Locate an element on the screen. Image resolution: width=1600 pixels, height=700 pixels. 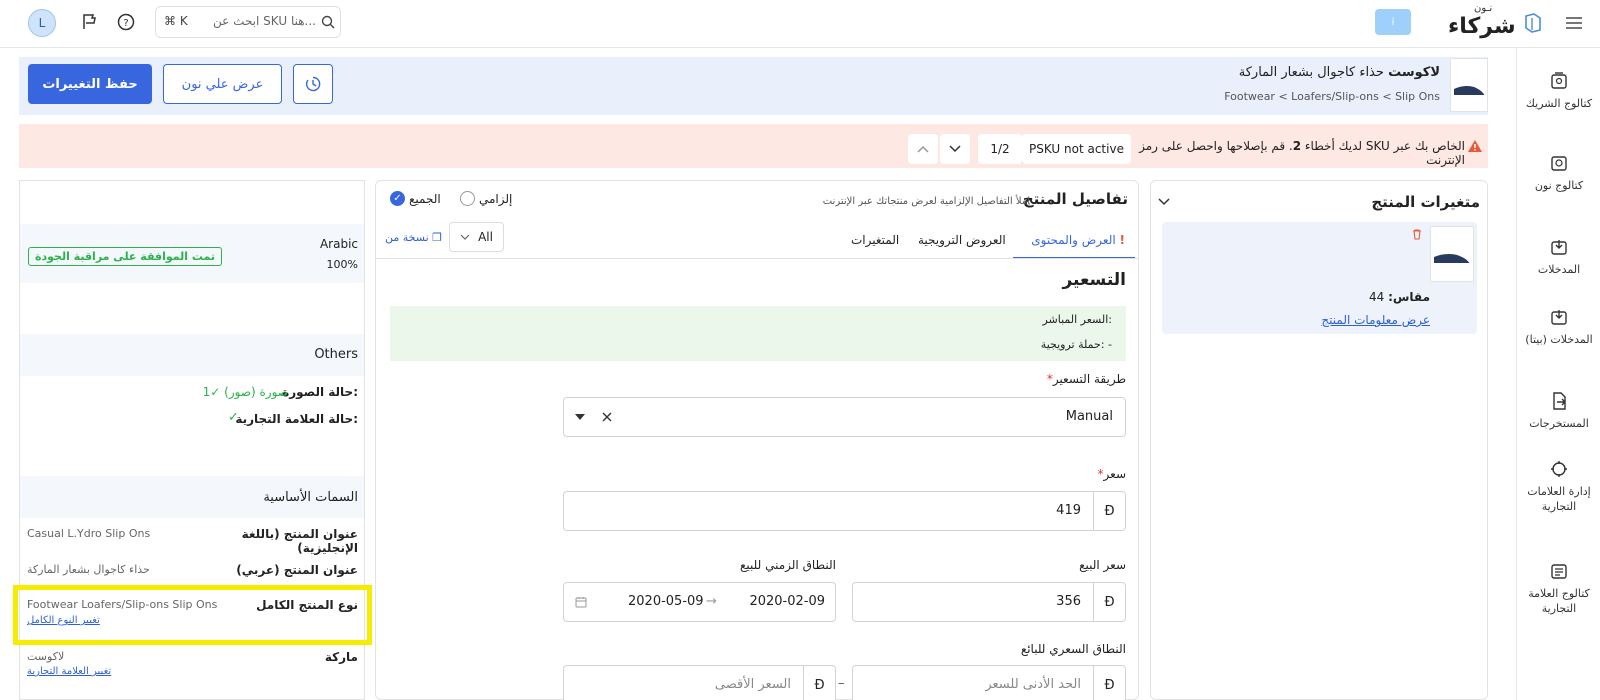
view-on-noon-button: عرض علي نون is located at coordinates (222, 84).